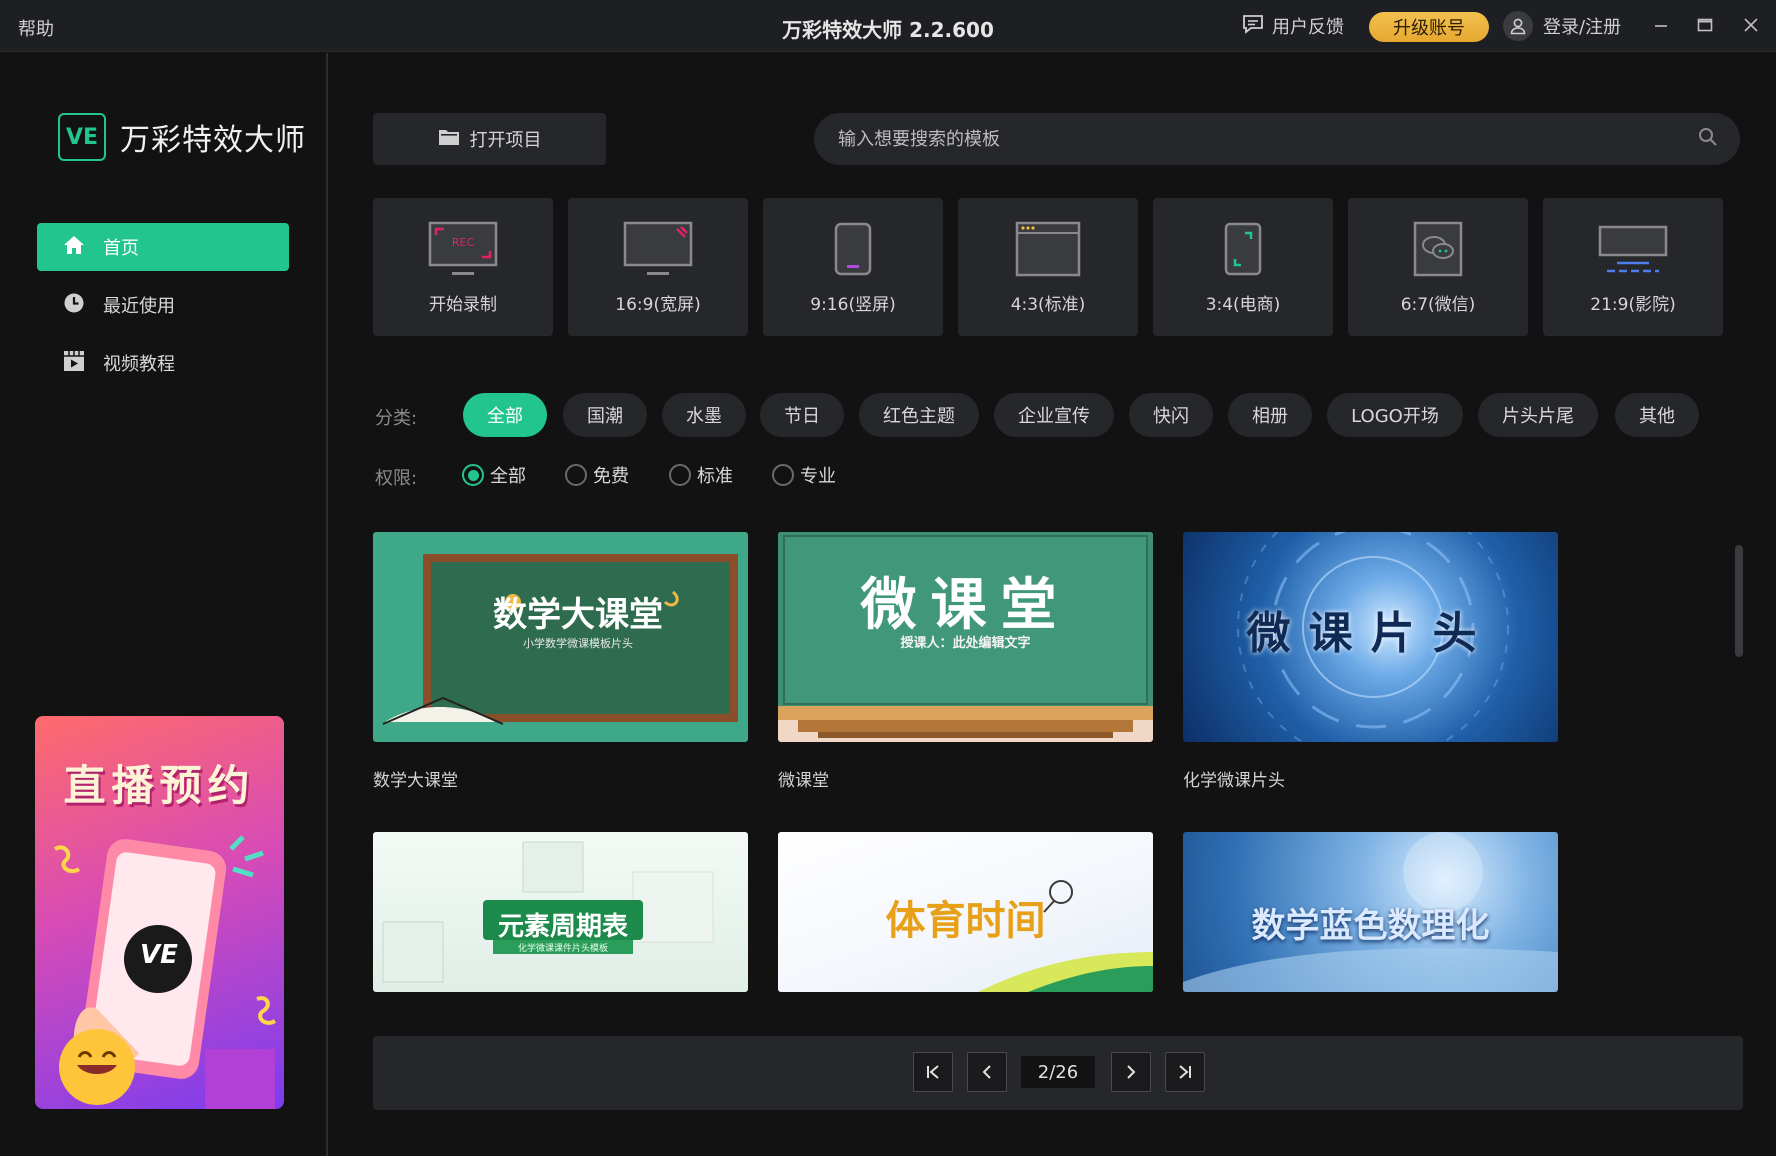 The image size is (1776, 1156). What do you see at coordinates (36, 28) in the screenshot?
I see `help-menu: 帮助` at bounding box center [36, 28].